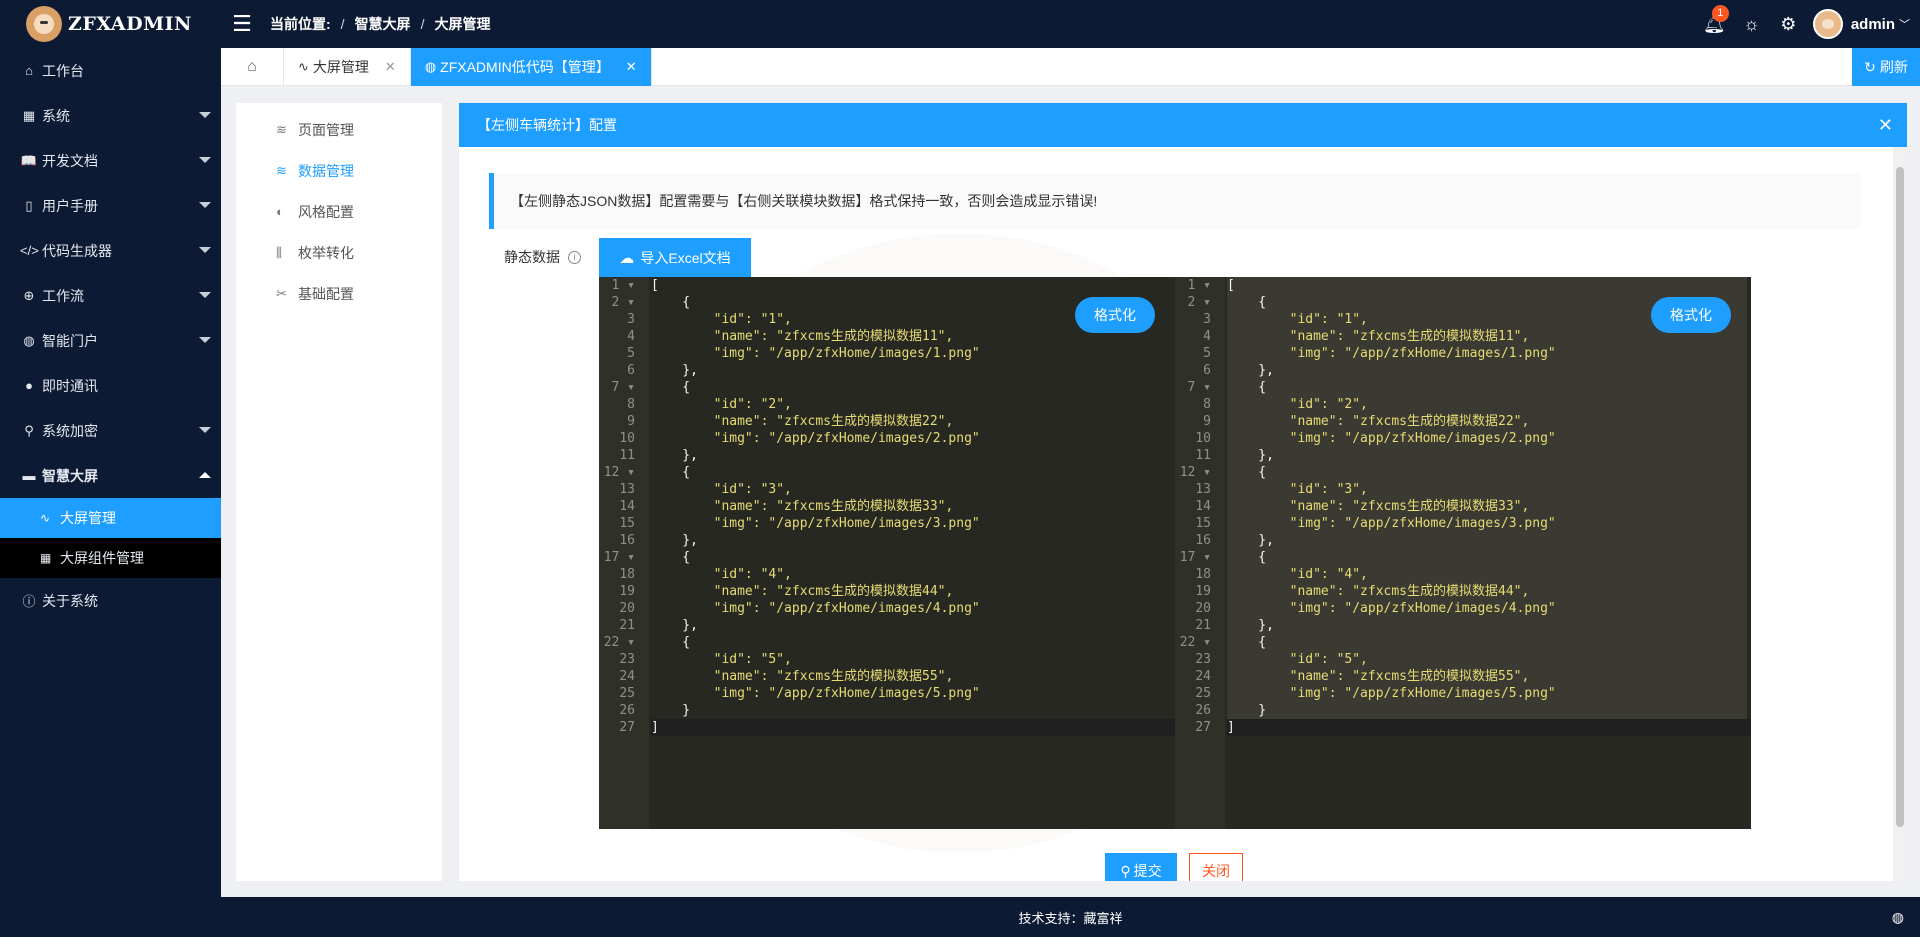  I want to click on config-menu-item-3: ⫼ 枚举转化, so click(339, 252).